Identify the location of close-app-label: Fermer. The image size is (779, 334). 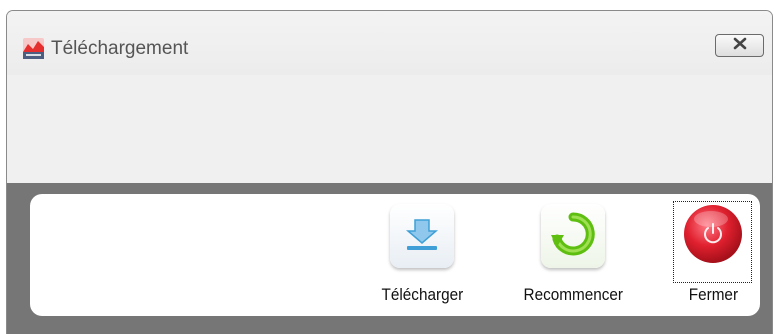
(713, 294).